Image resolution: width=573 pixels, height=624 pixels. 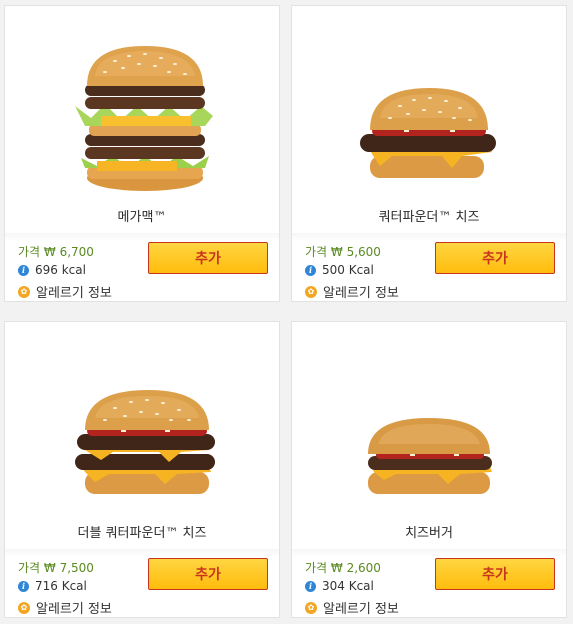 What do you see at coordinates (60, 270) in the screenshot?
I see `calorie-value: 696 kcal` at bounding box center [60, 270].